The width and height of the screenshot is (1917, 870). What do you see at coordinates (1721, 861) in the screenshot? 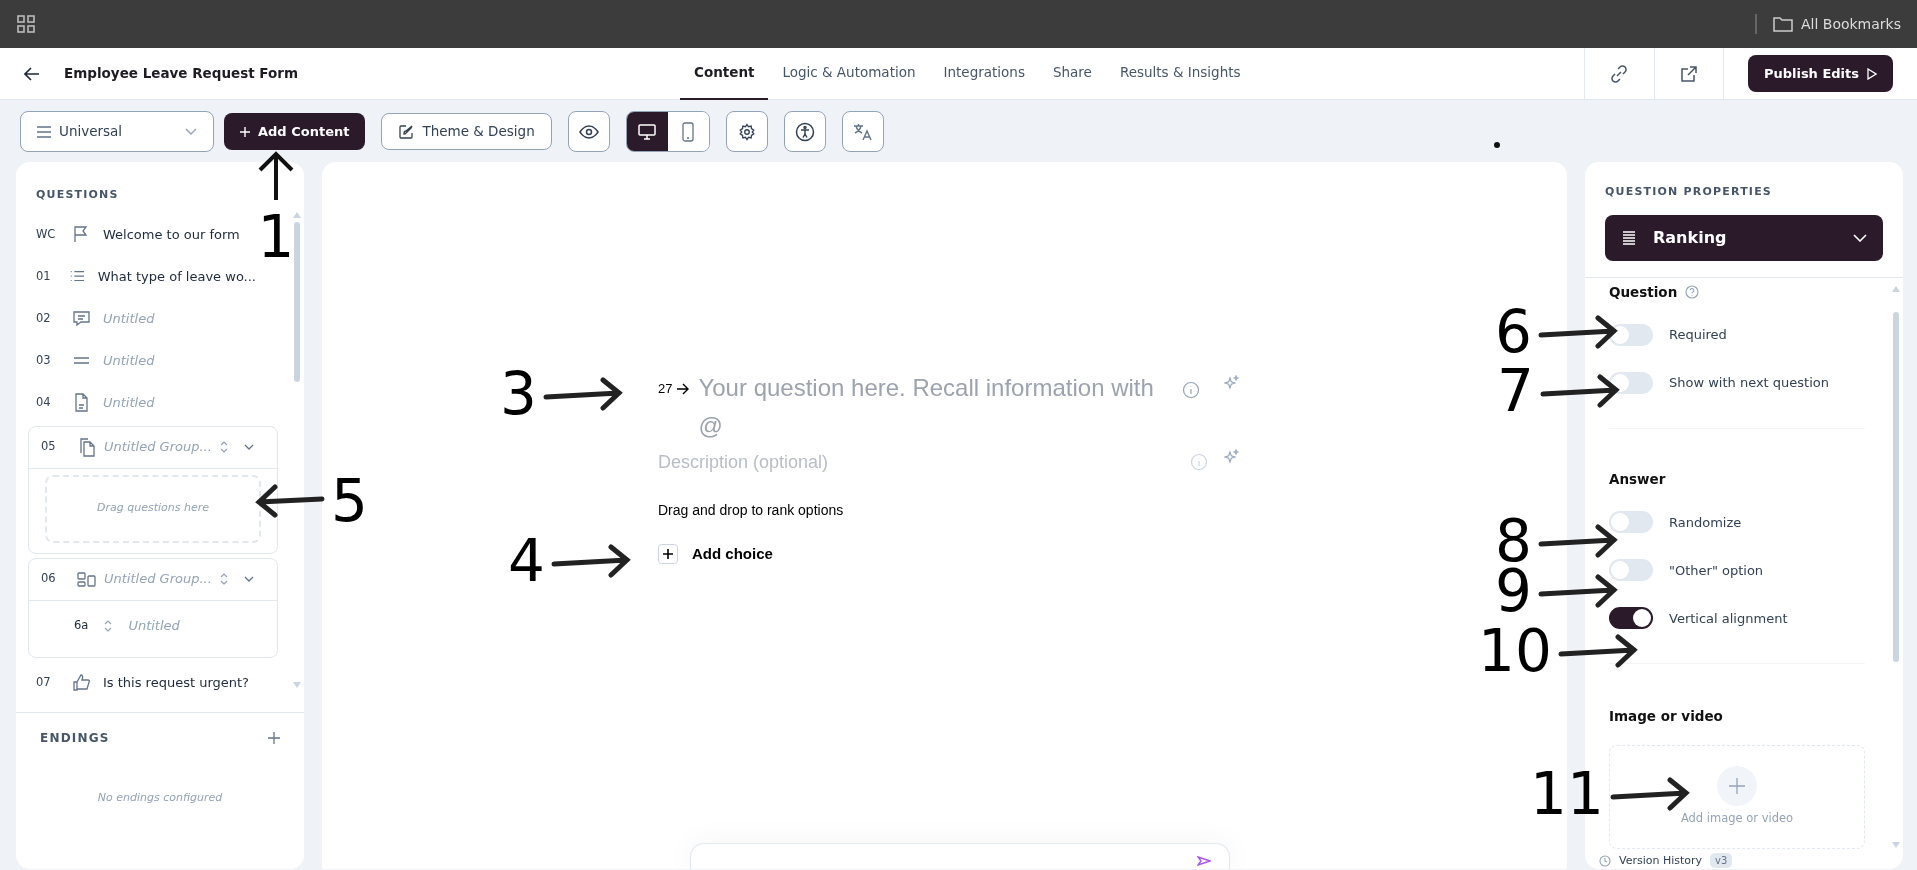
I see `version-badge: v3` at bounding box center [1721, 861].